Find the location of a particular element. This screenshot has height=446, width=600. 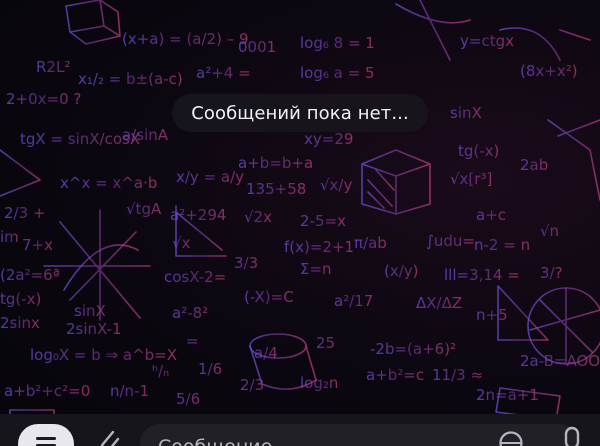

svg-text: Σ=n is located at coordinates (316, 269).